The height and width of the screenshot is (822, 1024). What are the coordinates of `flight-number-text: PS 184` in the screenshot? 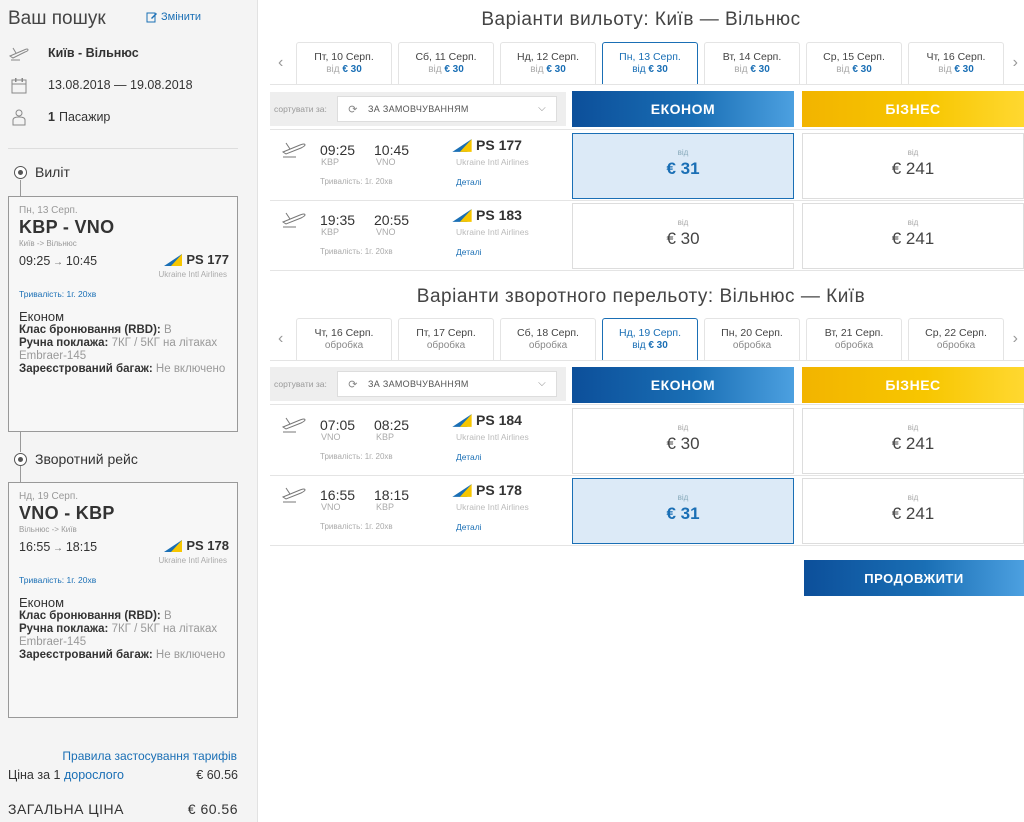 It's located at (499, 420).